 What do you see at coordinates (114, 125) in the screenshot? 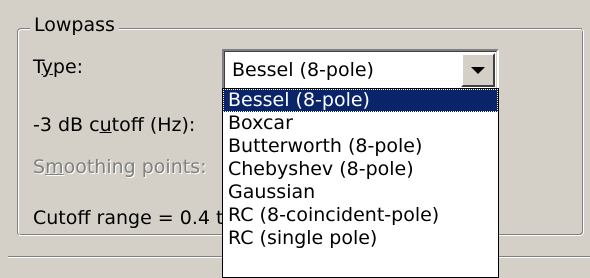
I see `cutoff-label: -3 dB cutoff (Hz):` at bounding box center [114, 125].